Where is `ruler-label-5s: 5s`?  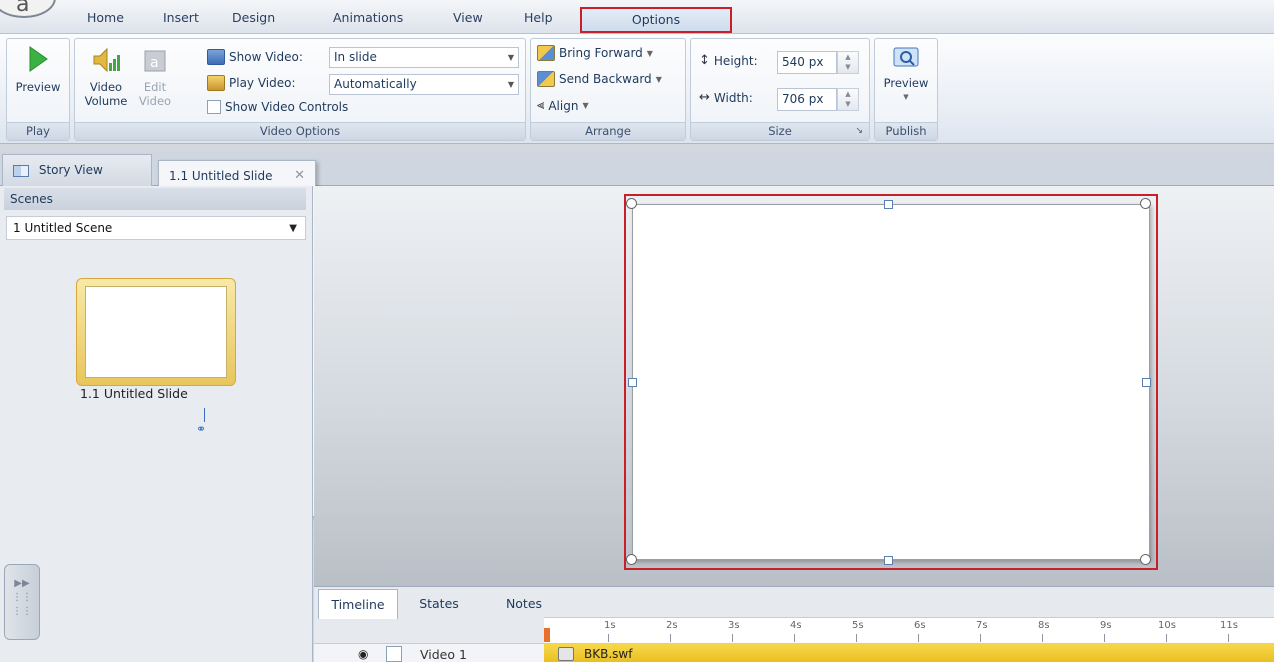
ruler-label-5s: 5s is located at coordinates (858, 625).